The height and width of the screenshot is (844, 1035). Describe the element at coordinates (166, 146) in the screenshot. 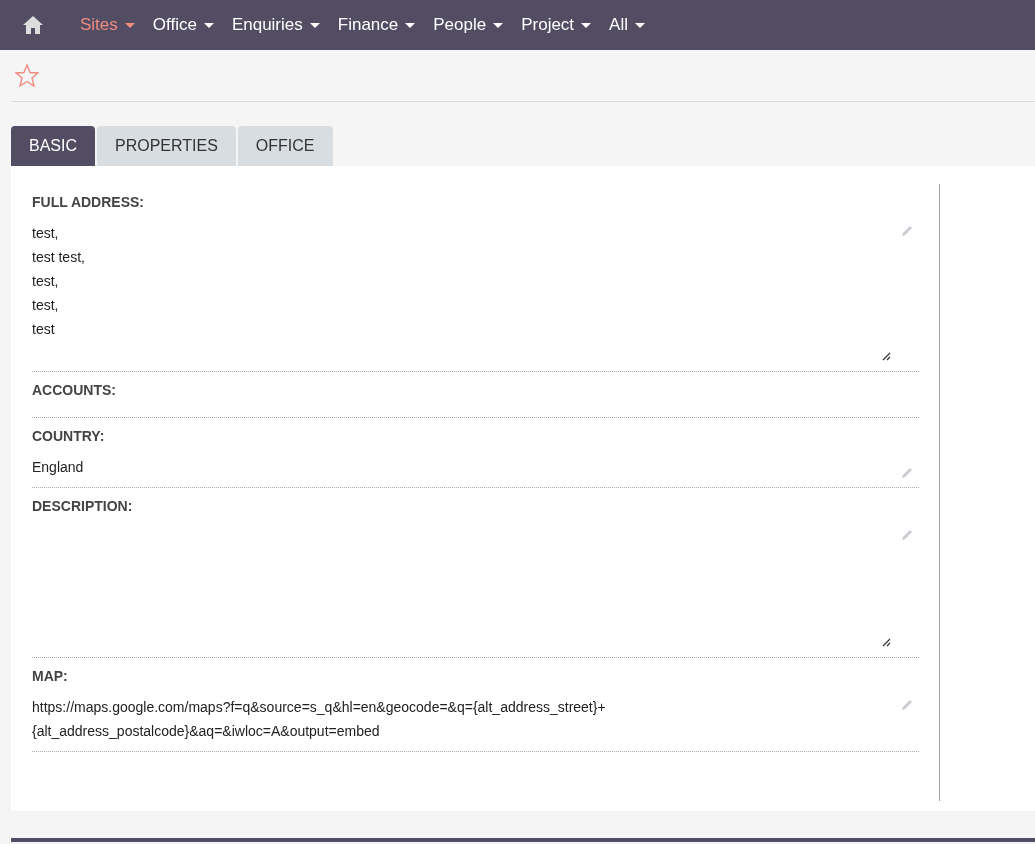

I see `tab: PROPERTIES` at that location.